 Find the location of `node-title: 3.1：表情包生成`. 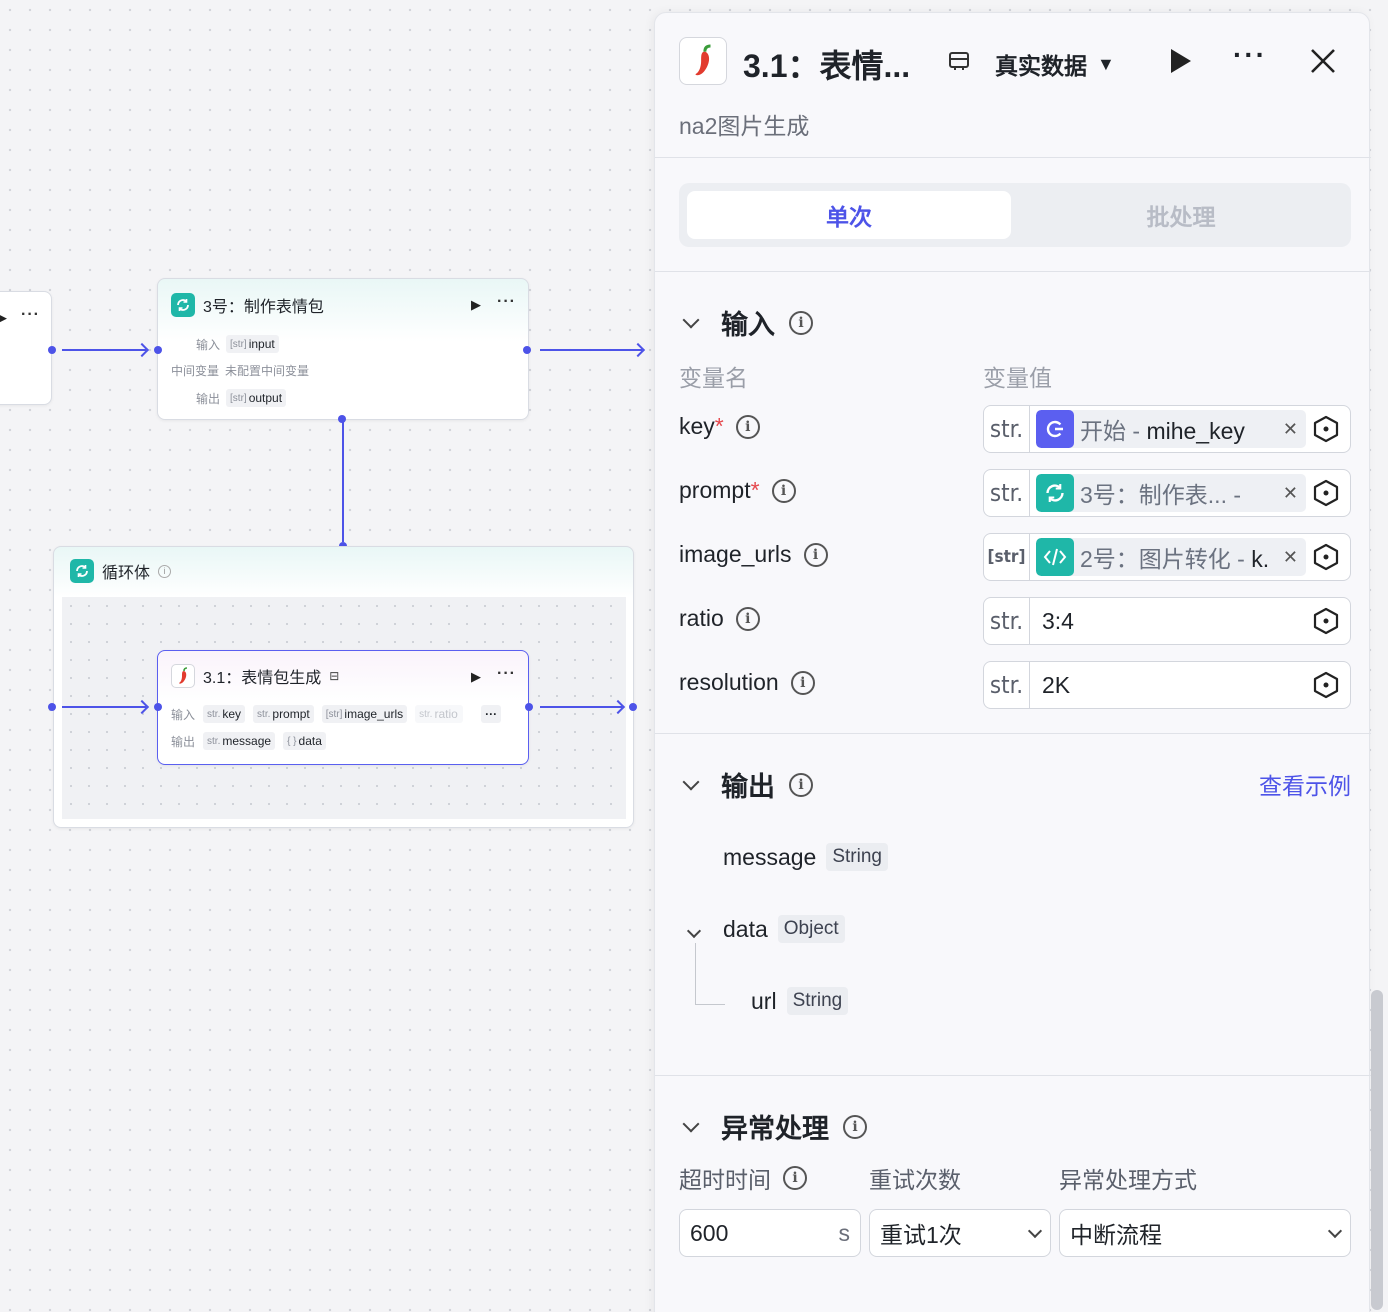

node-title: 3.1：表情包生成 is located at coordinates (262, 678).